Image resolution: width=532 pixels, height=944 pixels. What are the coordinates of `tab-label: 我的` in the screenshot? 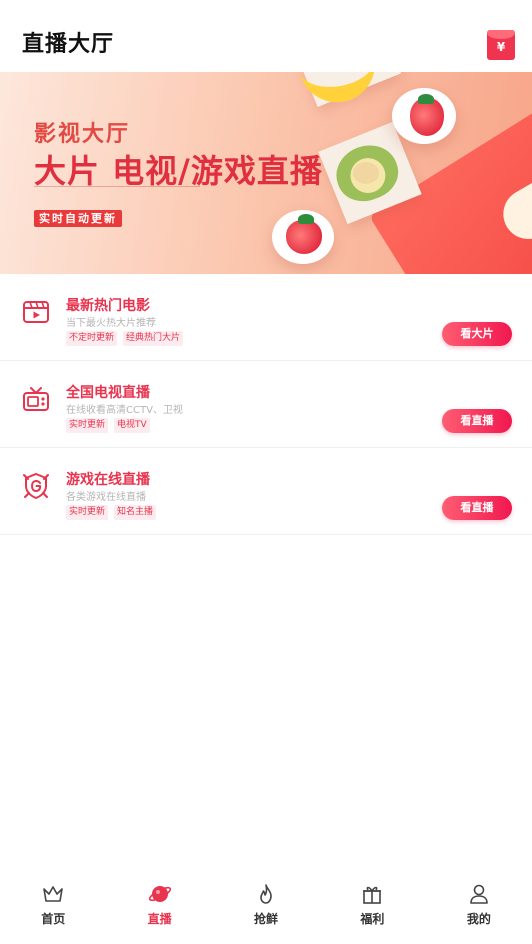 It's located at (478, 919).